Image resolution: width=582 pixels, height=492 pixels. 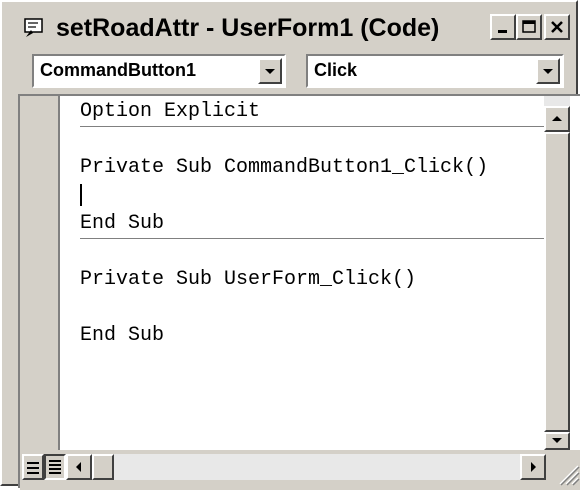 I want to click on object-combo-dropdown-button, so click(x=270, y=71).